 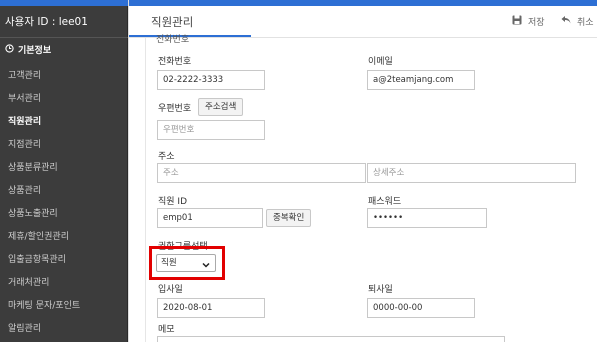 What do you see at coordinates (170, 290) in the screenshot?
I see `hire-date-label: 입사일` at bounding box center [170, 290].